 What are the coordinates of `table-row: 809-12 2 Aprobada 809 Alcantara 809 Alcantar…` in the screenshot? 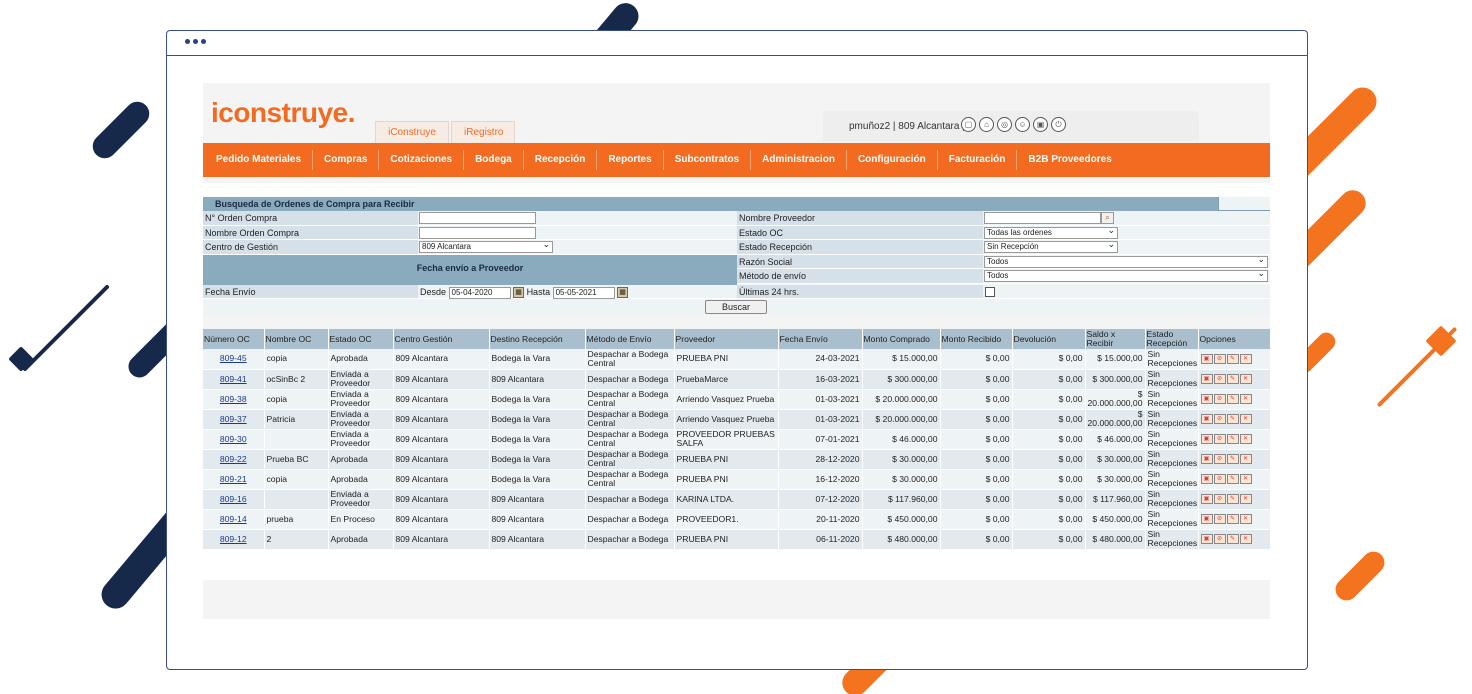 It's located at (737, 539).